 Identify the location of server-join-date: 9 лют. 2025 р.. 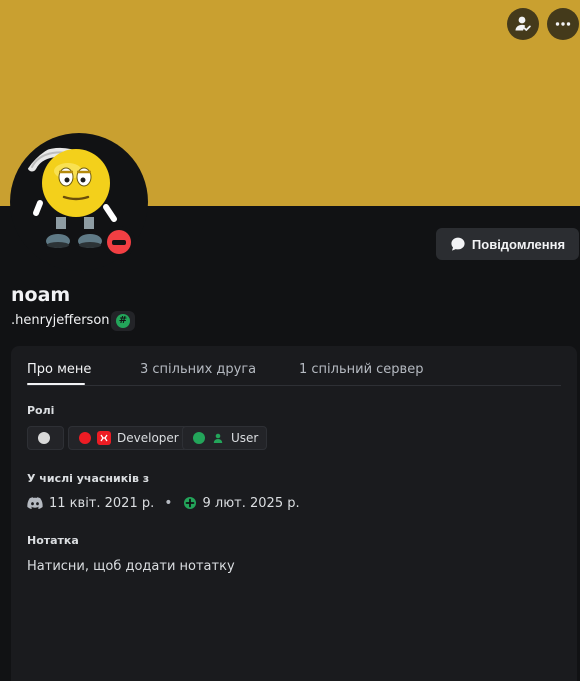
(251, 503).